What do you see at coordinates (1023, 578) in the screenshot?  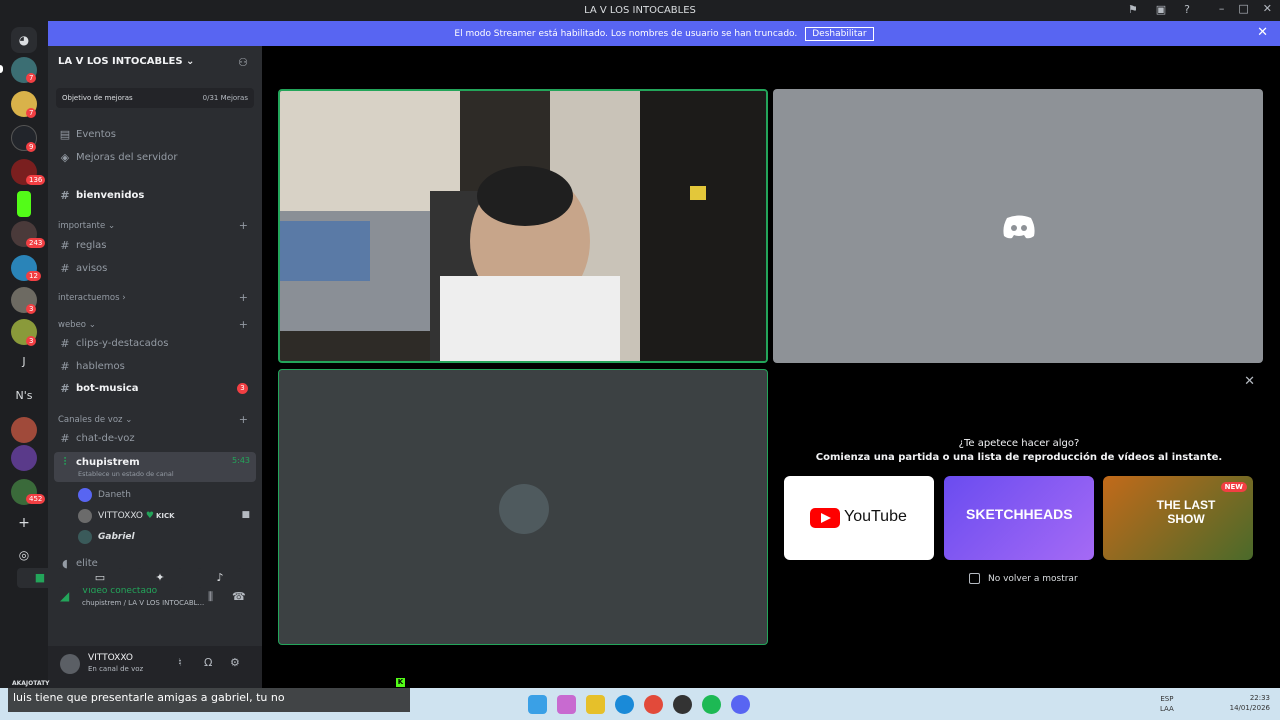 I see `dont-show-again: No volver a mostrar` at bounding box center [1023, 578].